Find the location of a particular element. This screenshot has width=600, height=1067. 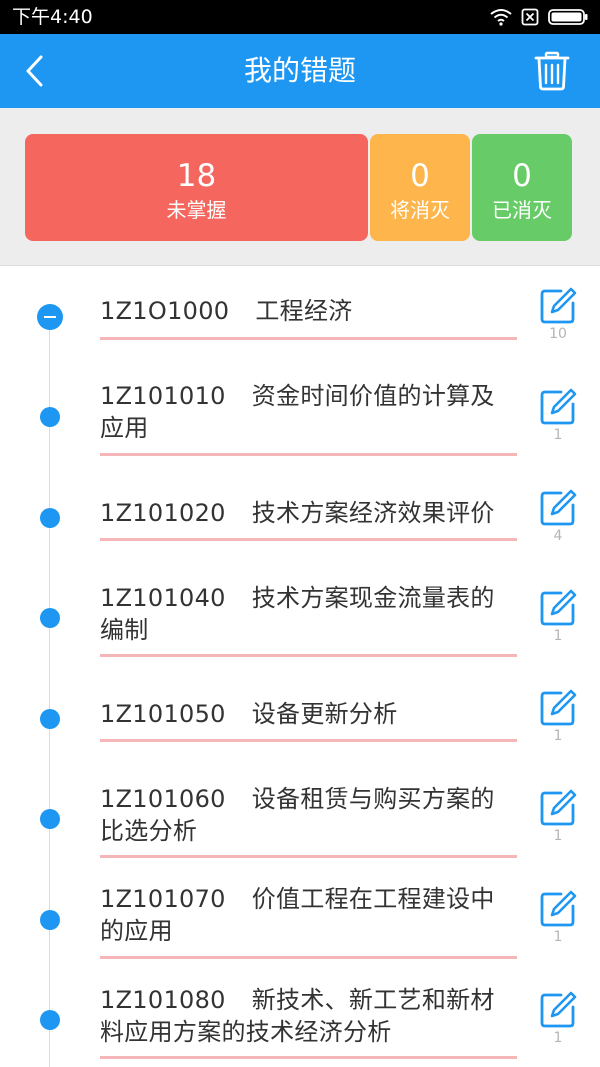

chapter-code: 1Z101060 is located at coordinates (163, 799).